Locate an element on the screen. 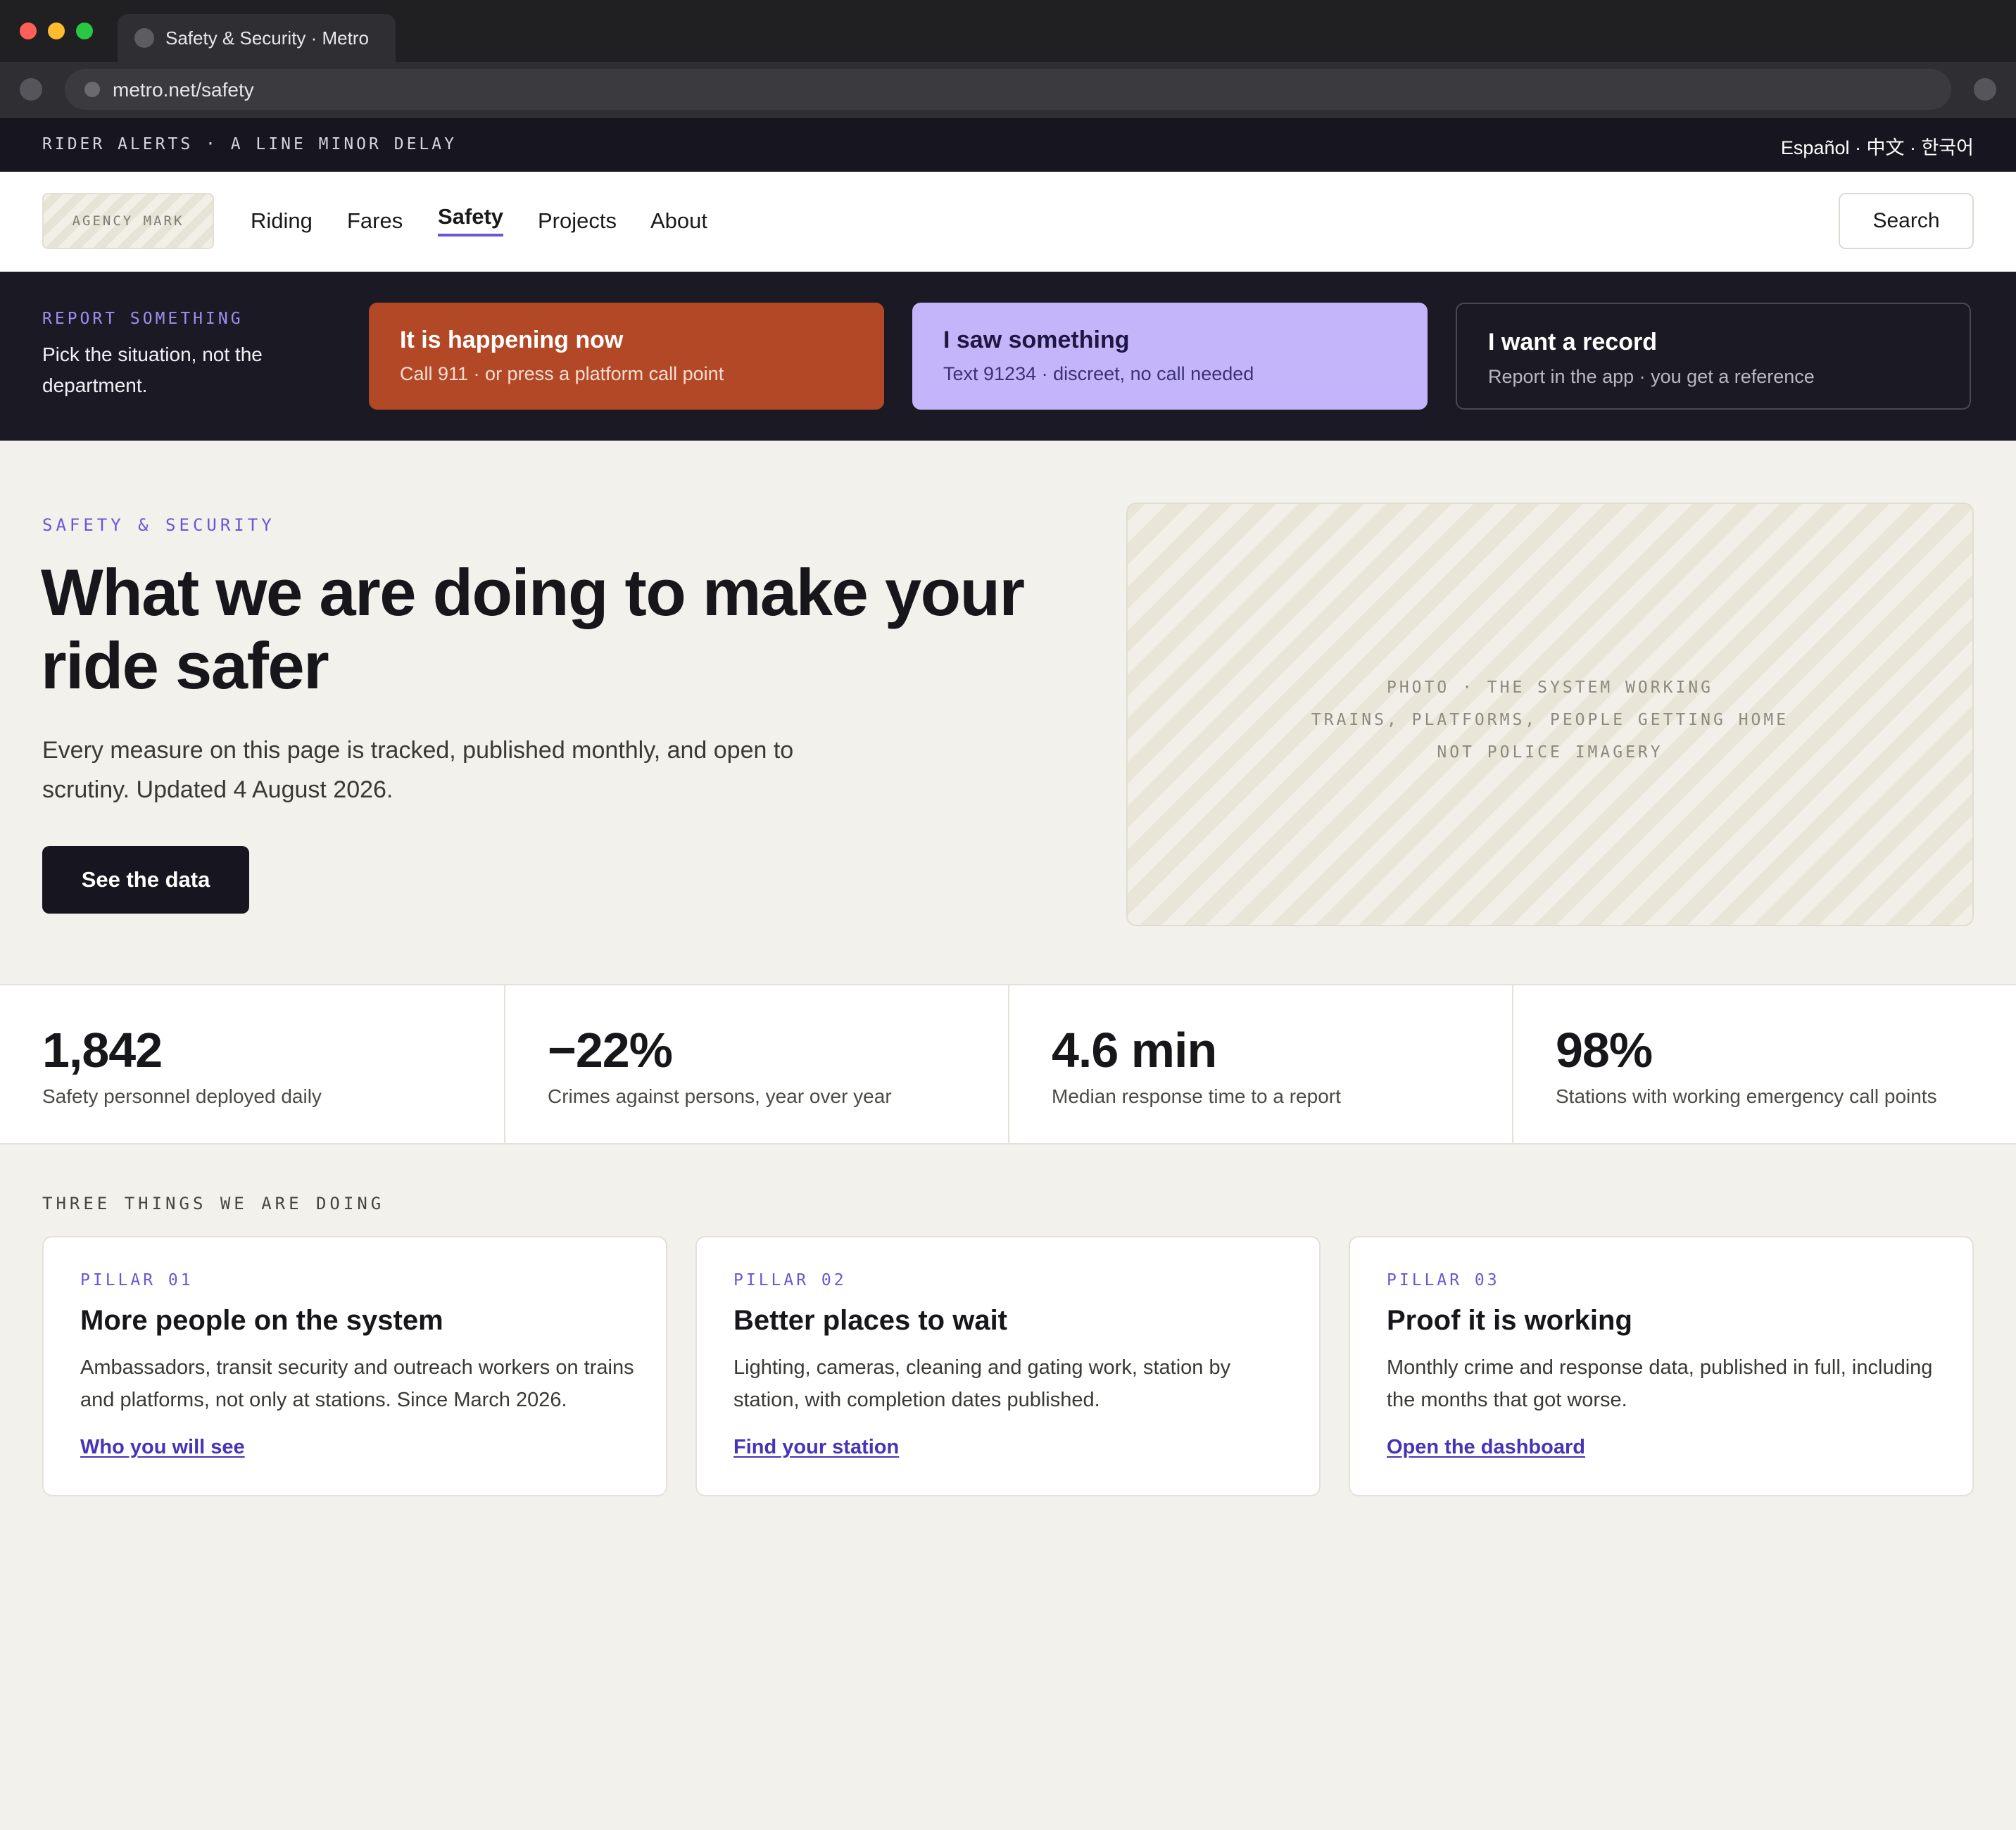  report-option-subtitle: Text 91234 · discreet, no call needed is located at coordinates (1099, 373).